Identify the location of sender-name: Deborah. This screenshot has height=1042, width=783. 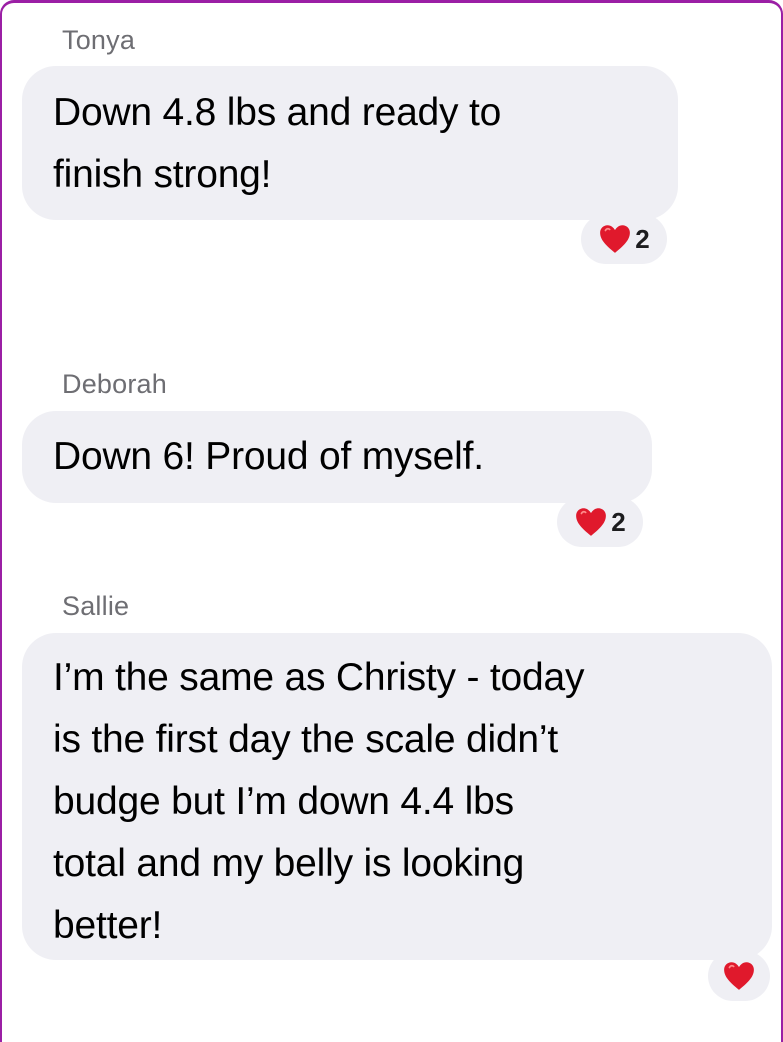
(114, 384).